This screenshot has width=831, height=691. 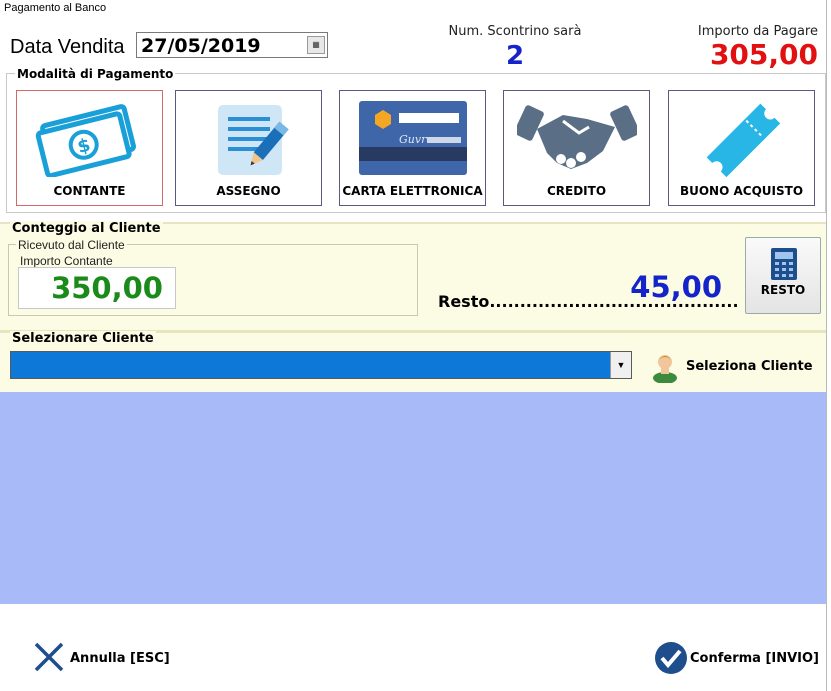 I want to click on confirm-button: Conferma [INVIO], so click(x=739, y=658).